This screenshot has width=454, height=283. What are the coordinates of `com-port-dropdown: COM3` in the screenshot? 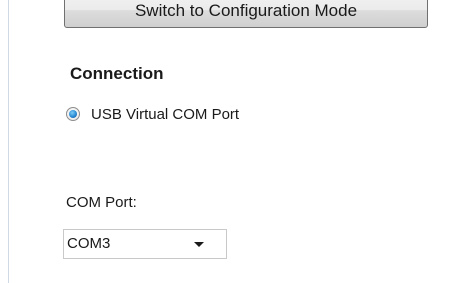 It's located at (145, 244).